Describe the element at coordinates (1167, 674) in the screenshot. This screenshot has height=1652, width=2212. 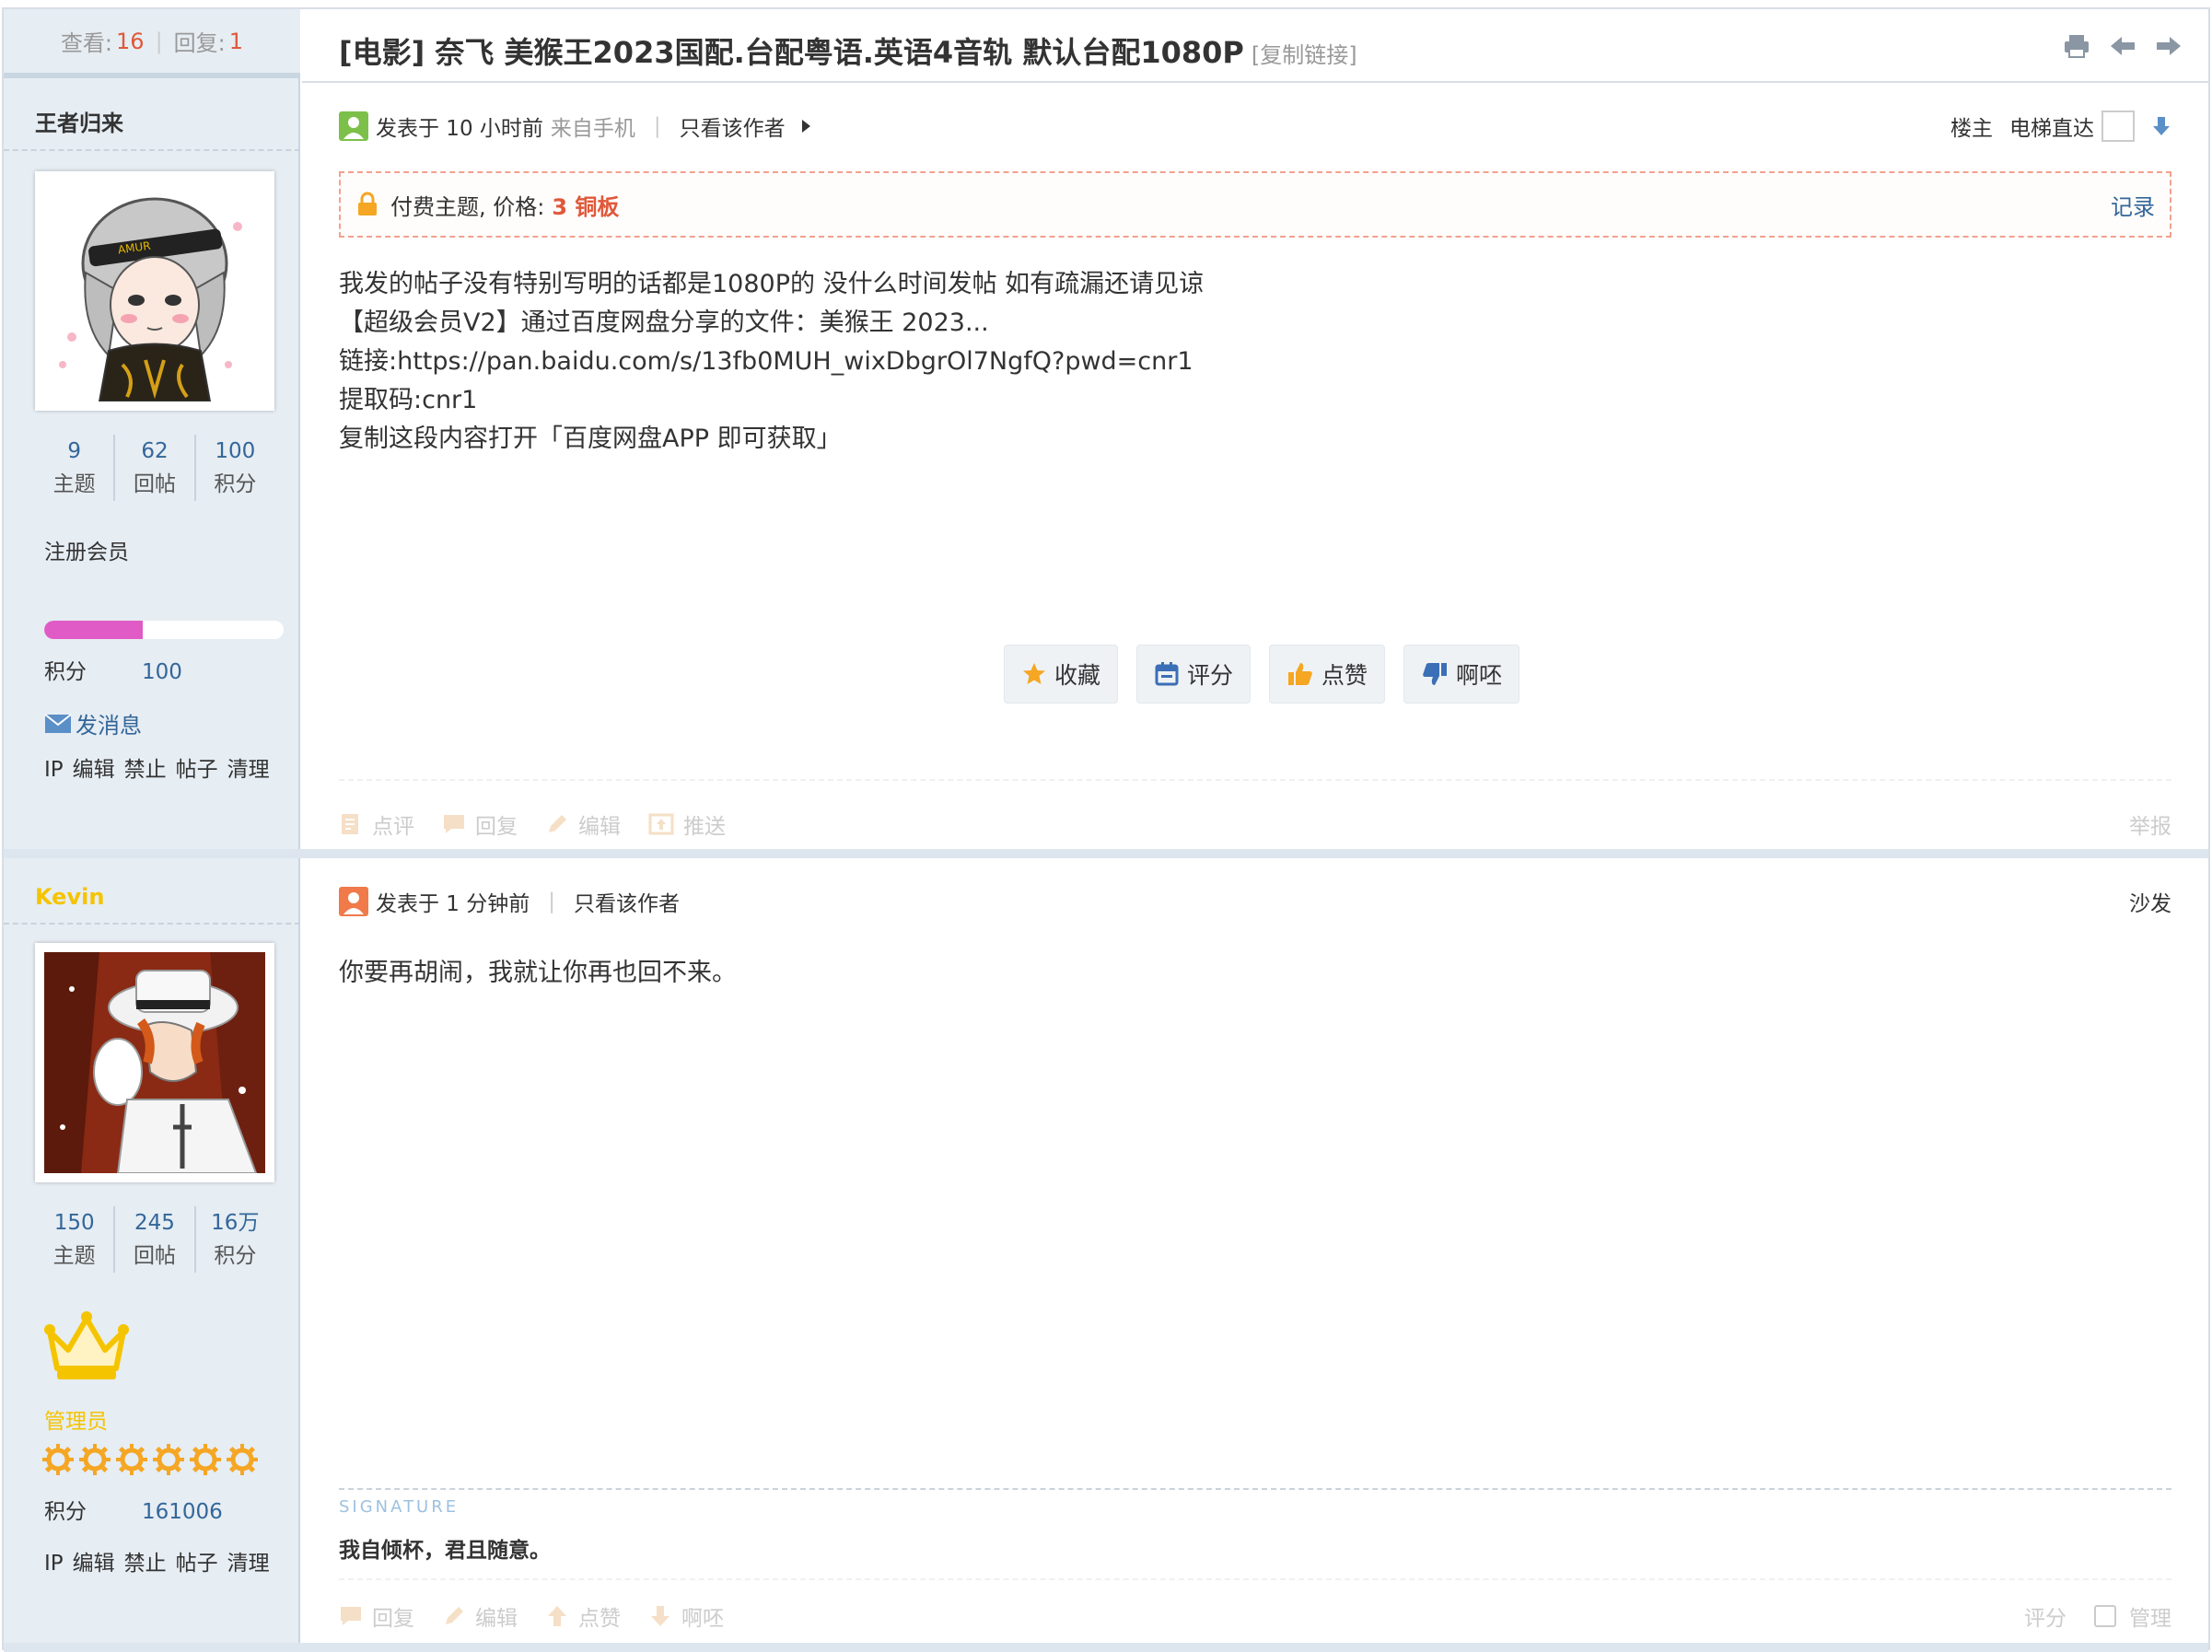
I see `calendar-icon` at that location.